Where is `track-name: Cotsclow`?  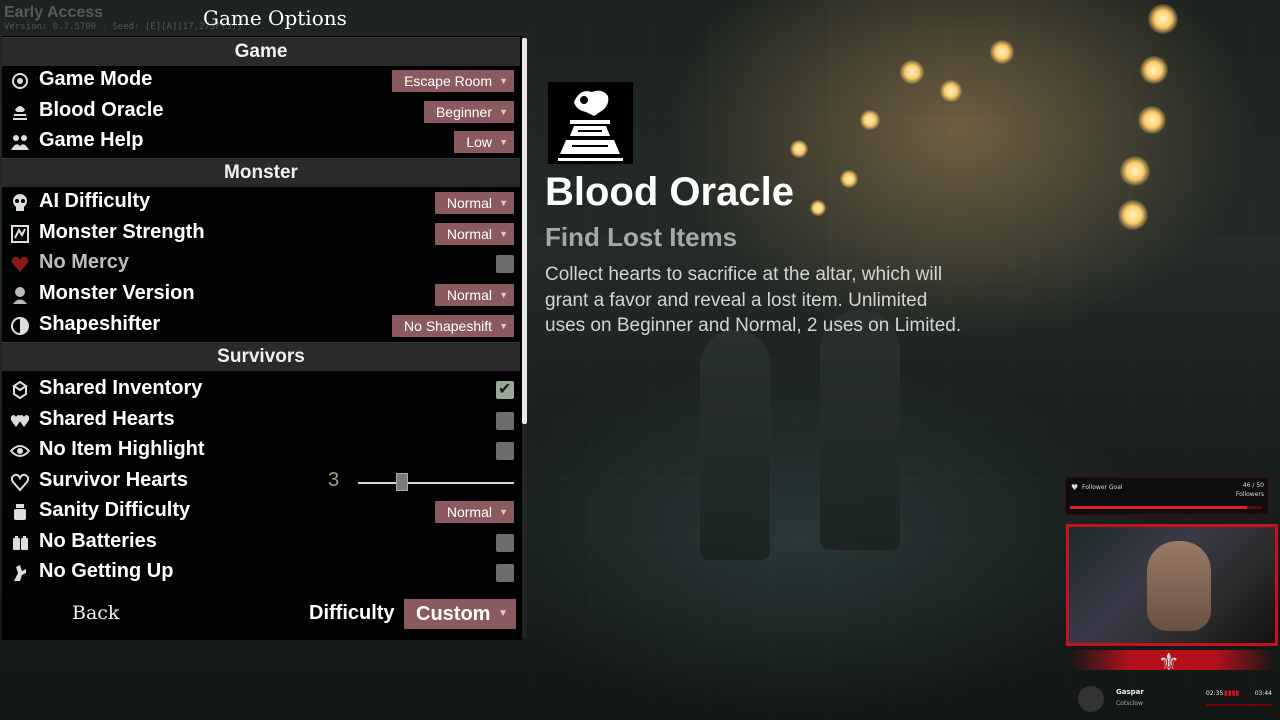
track-name: Cotsclow is located at coordinates (1129, 703).